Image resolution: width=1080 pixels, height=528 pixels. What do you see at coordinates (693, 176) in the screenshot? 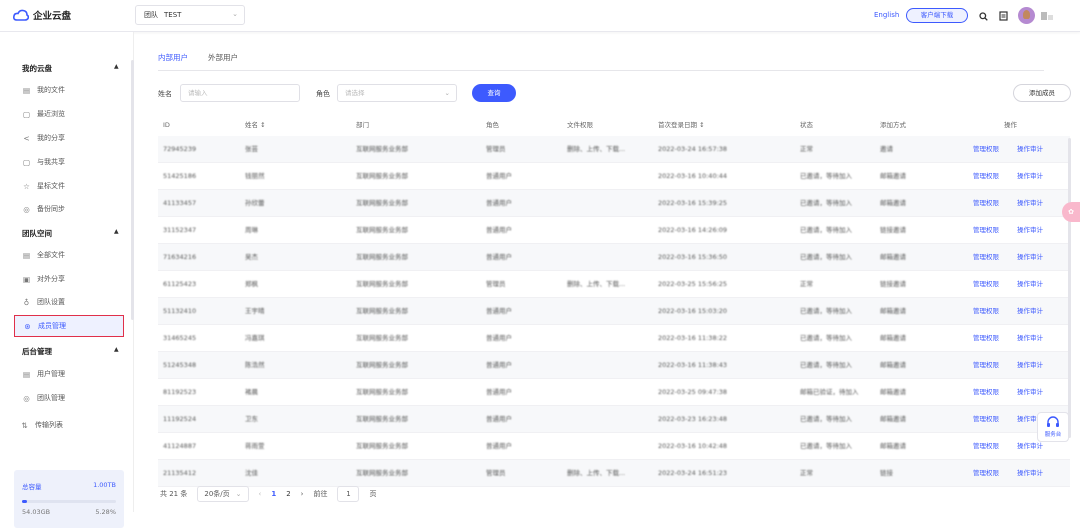
I see `table-cell: 2022-03-16 10:40:44` at bounding box center [693, 176].